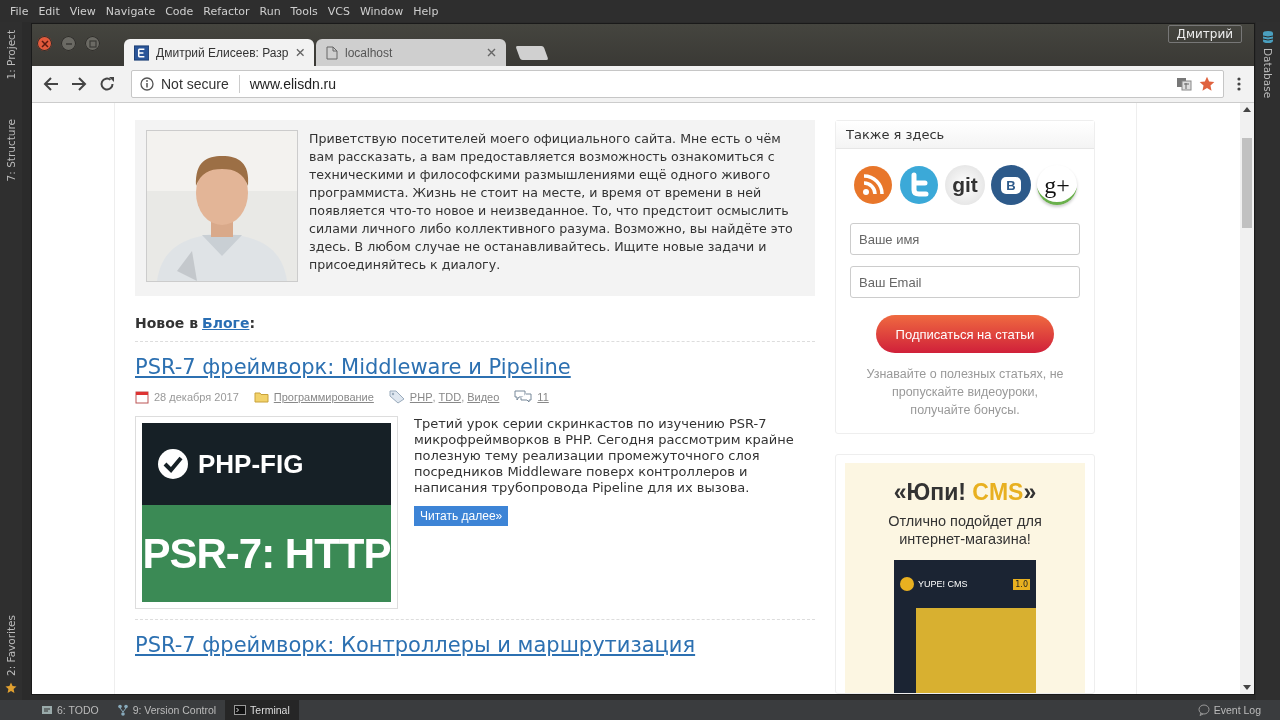 The image size is (1280, 720). What do you see at coordinates (338, 11) in the screenshot?
I see `menu-item: VCS` at bounding box center [338, 11].